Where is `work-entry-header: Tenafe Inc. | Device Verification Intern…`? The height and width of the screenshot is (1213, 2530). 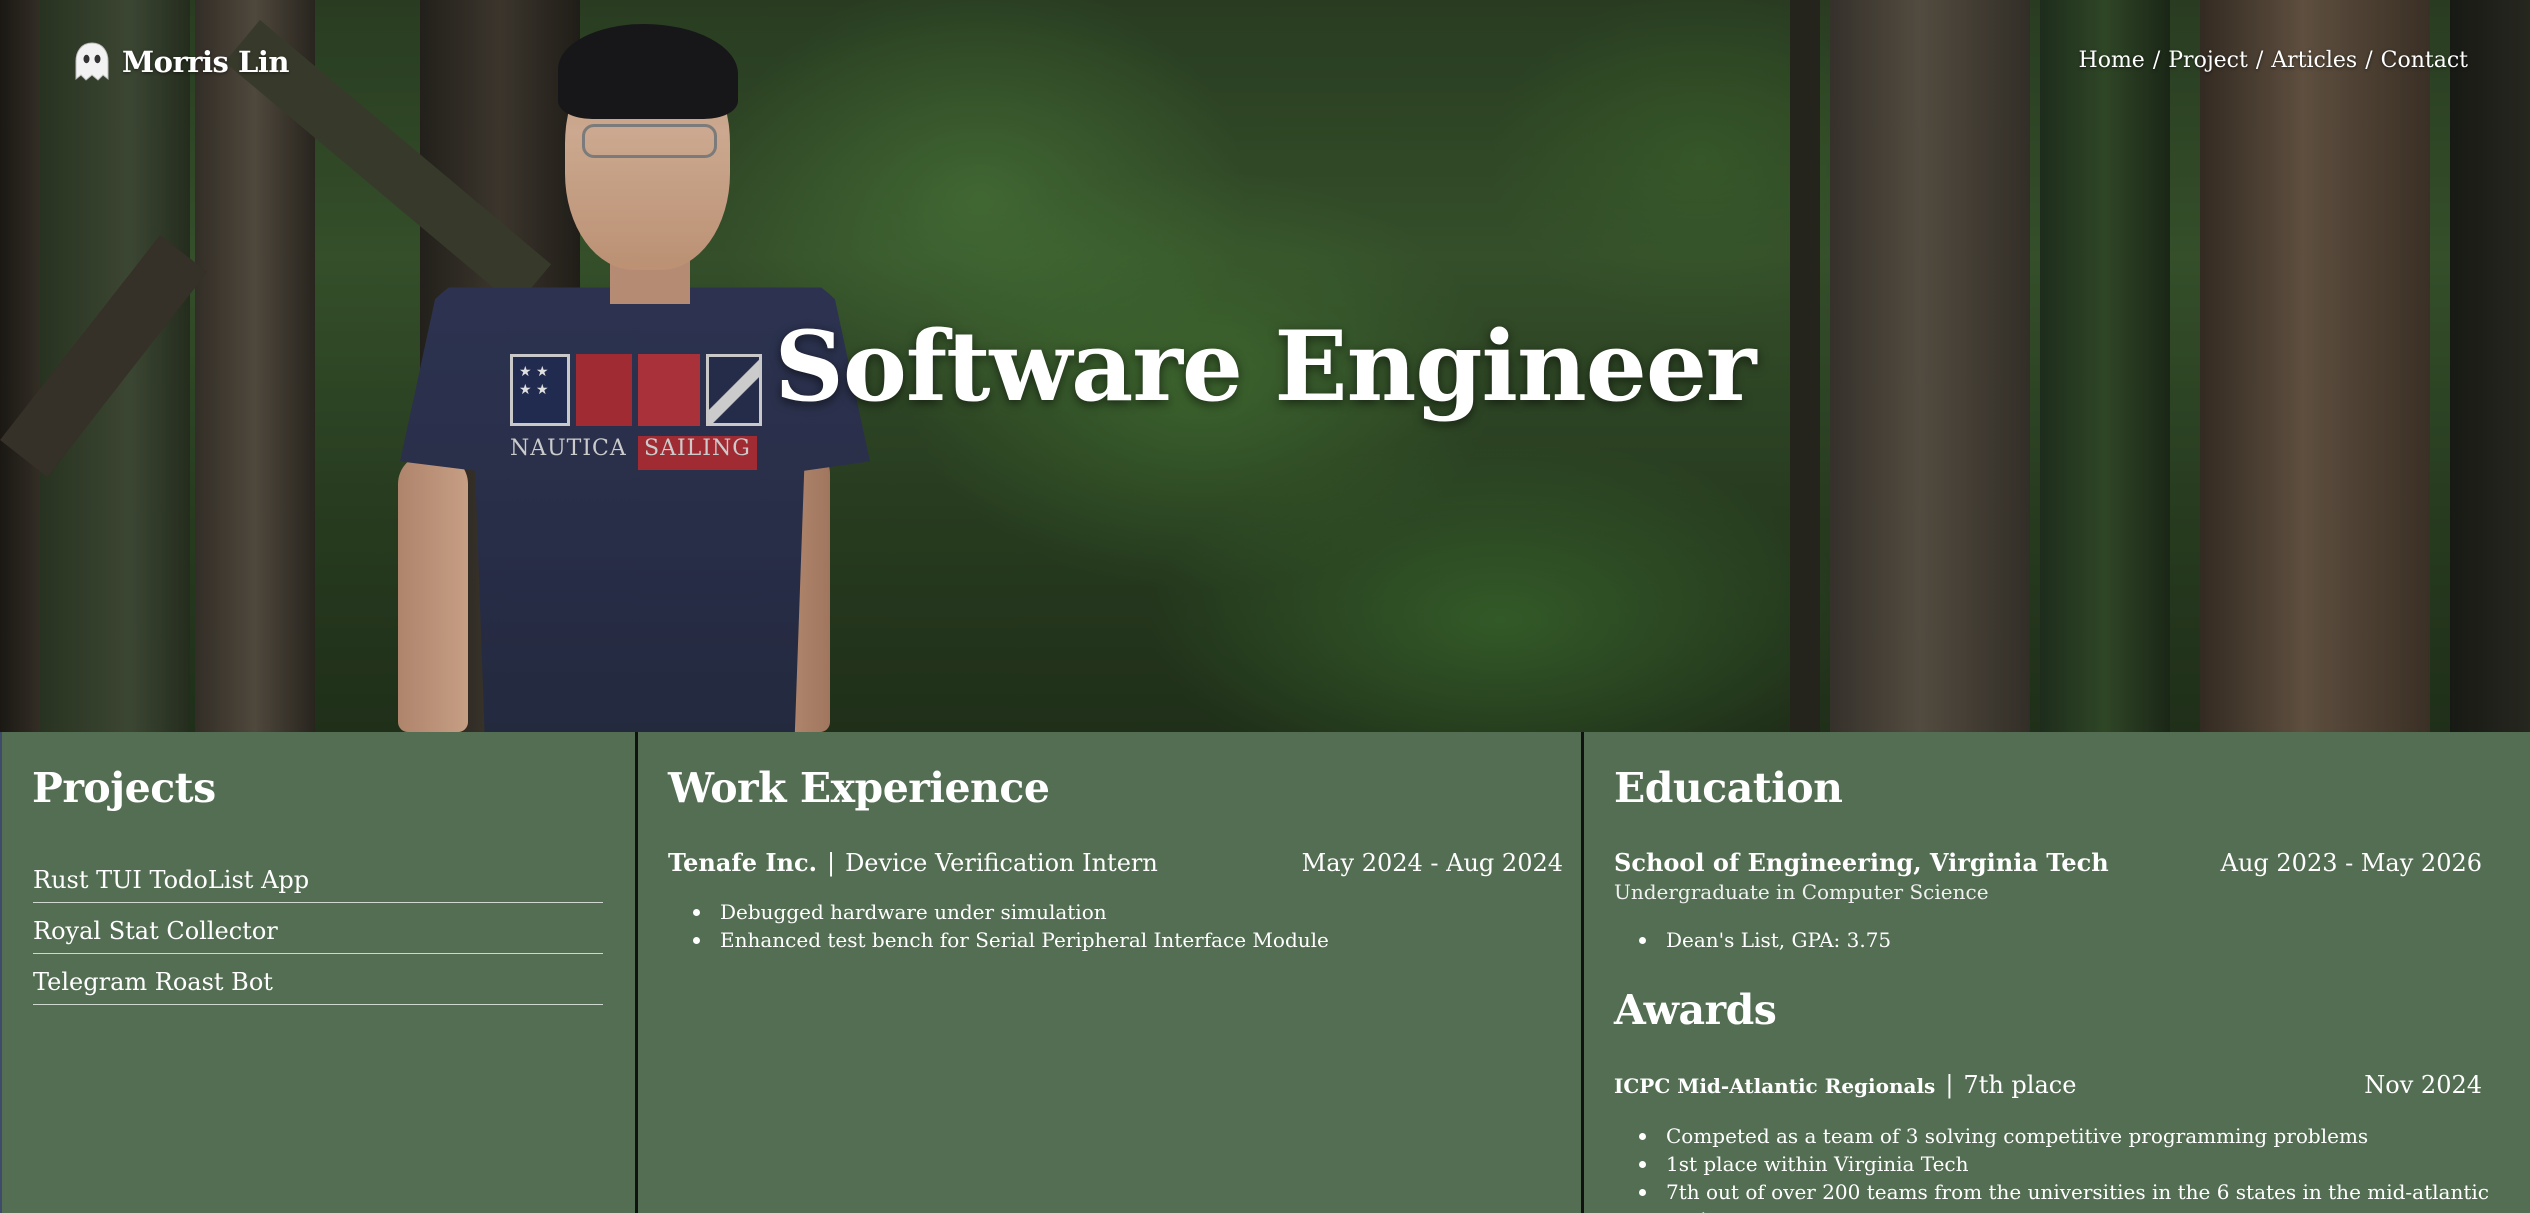
work-entry-header: Tenafe Inc. | Device Verification Intern… is located at coordinates (1115, 862).